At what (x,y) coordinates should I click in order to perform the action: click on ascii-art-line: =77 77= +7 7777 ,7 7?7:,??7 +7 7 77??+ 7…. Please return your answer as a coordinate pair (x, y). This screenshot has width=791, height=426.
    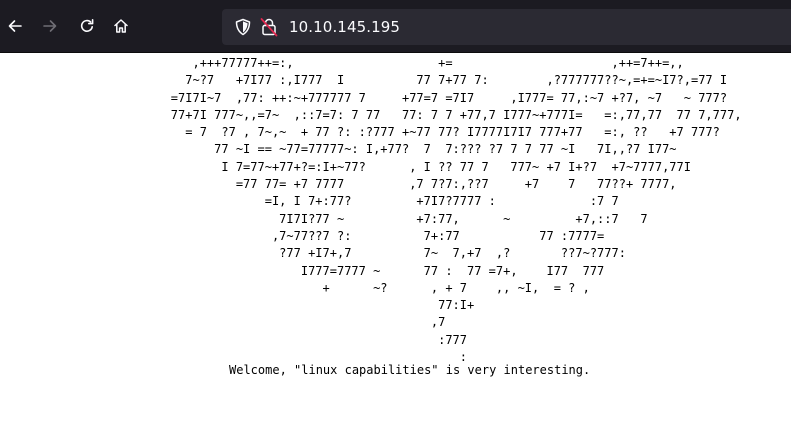
    Looking at the image, I should click on (395, 184).